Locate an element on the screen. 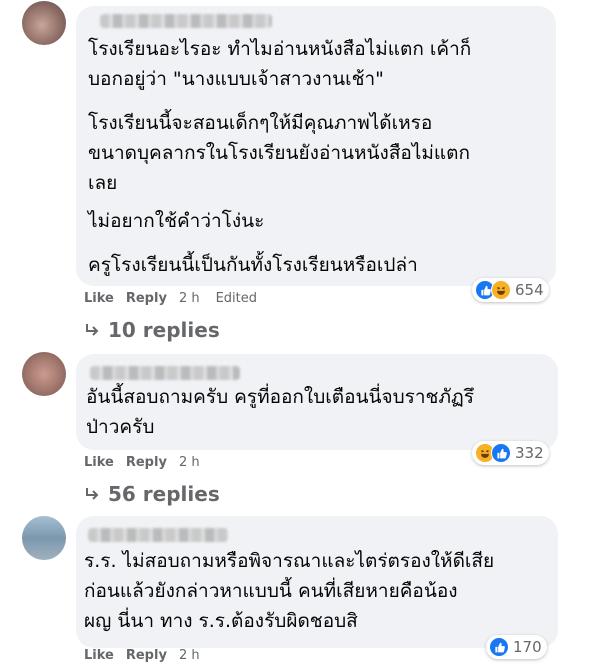 This screenshot has width=600, height=664. reaction-summary: 332 is located at coordinates (510, 453).